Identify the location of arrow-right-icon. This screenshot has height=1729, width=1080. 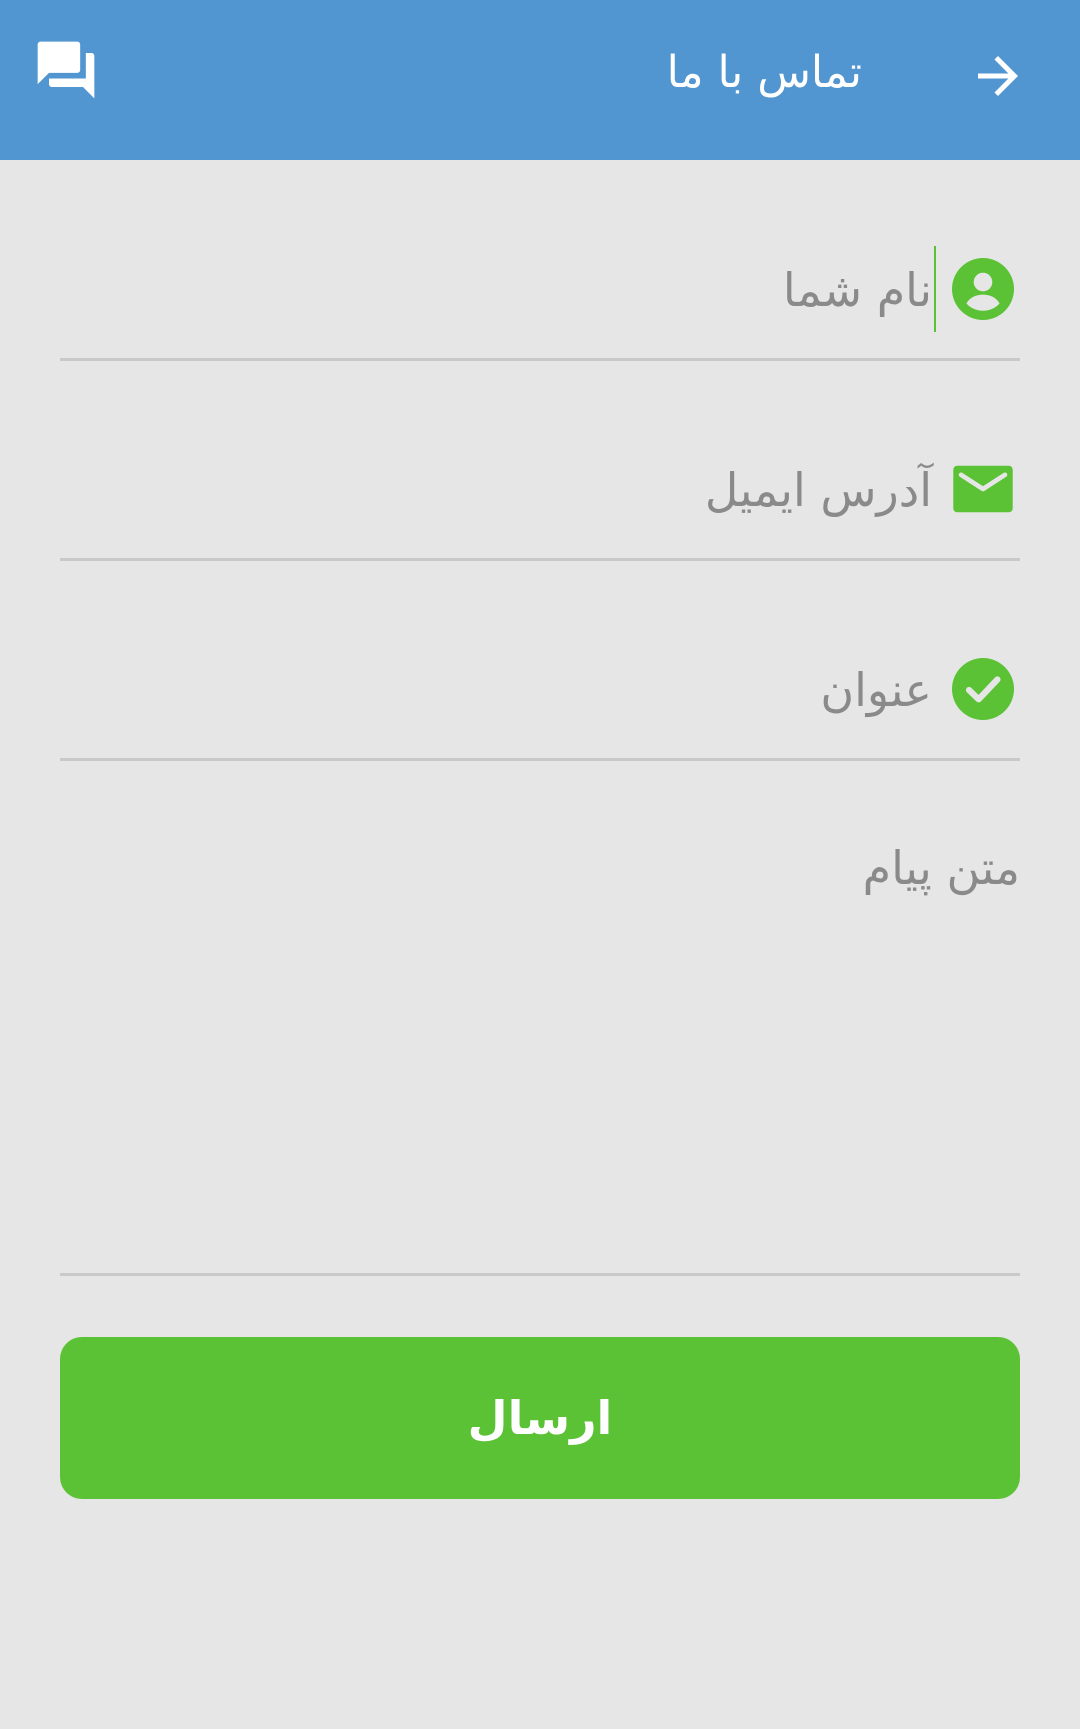
(998, 76).